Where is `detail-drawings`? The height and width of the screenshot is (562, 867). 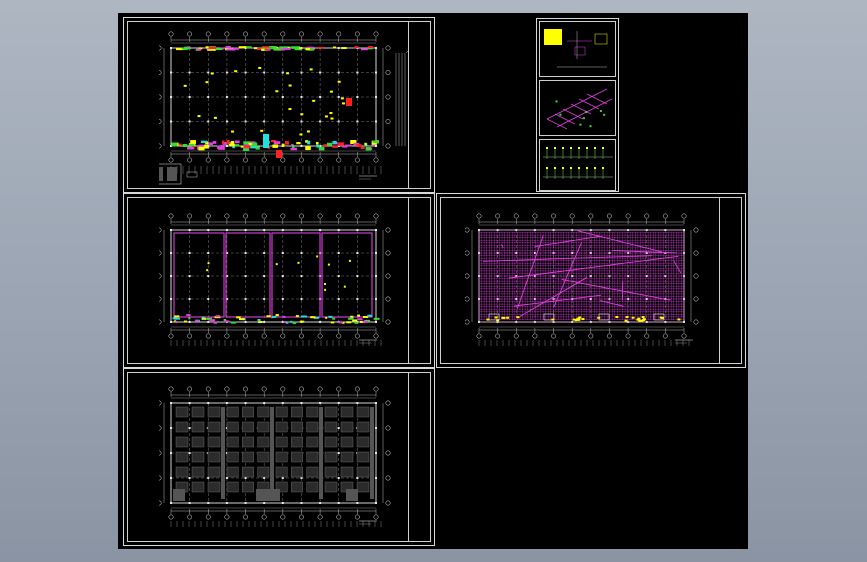
detail-drawings is located at coordinates (578, 104).